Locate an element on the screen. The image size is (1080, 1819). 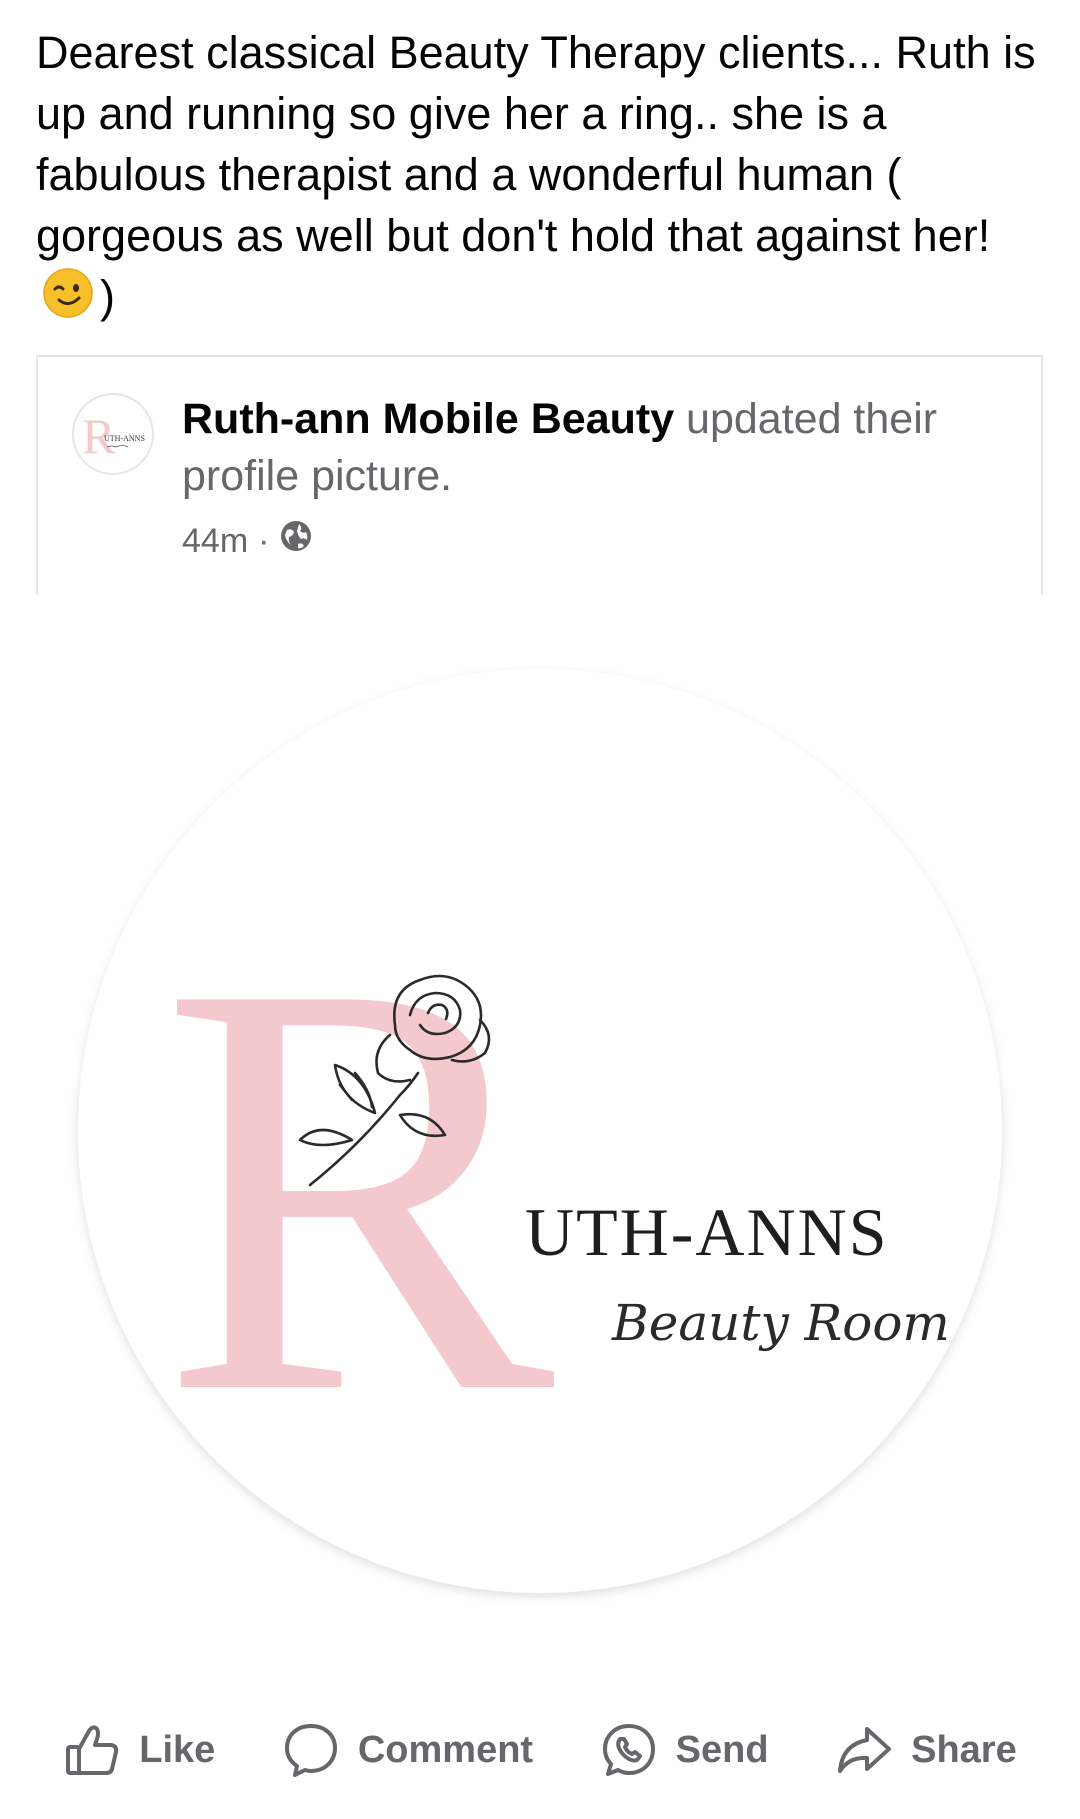
send-label: Send is located at coordinates (722, 1749).